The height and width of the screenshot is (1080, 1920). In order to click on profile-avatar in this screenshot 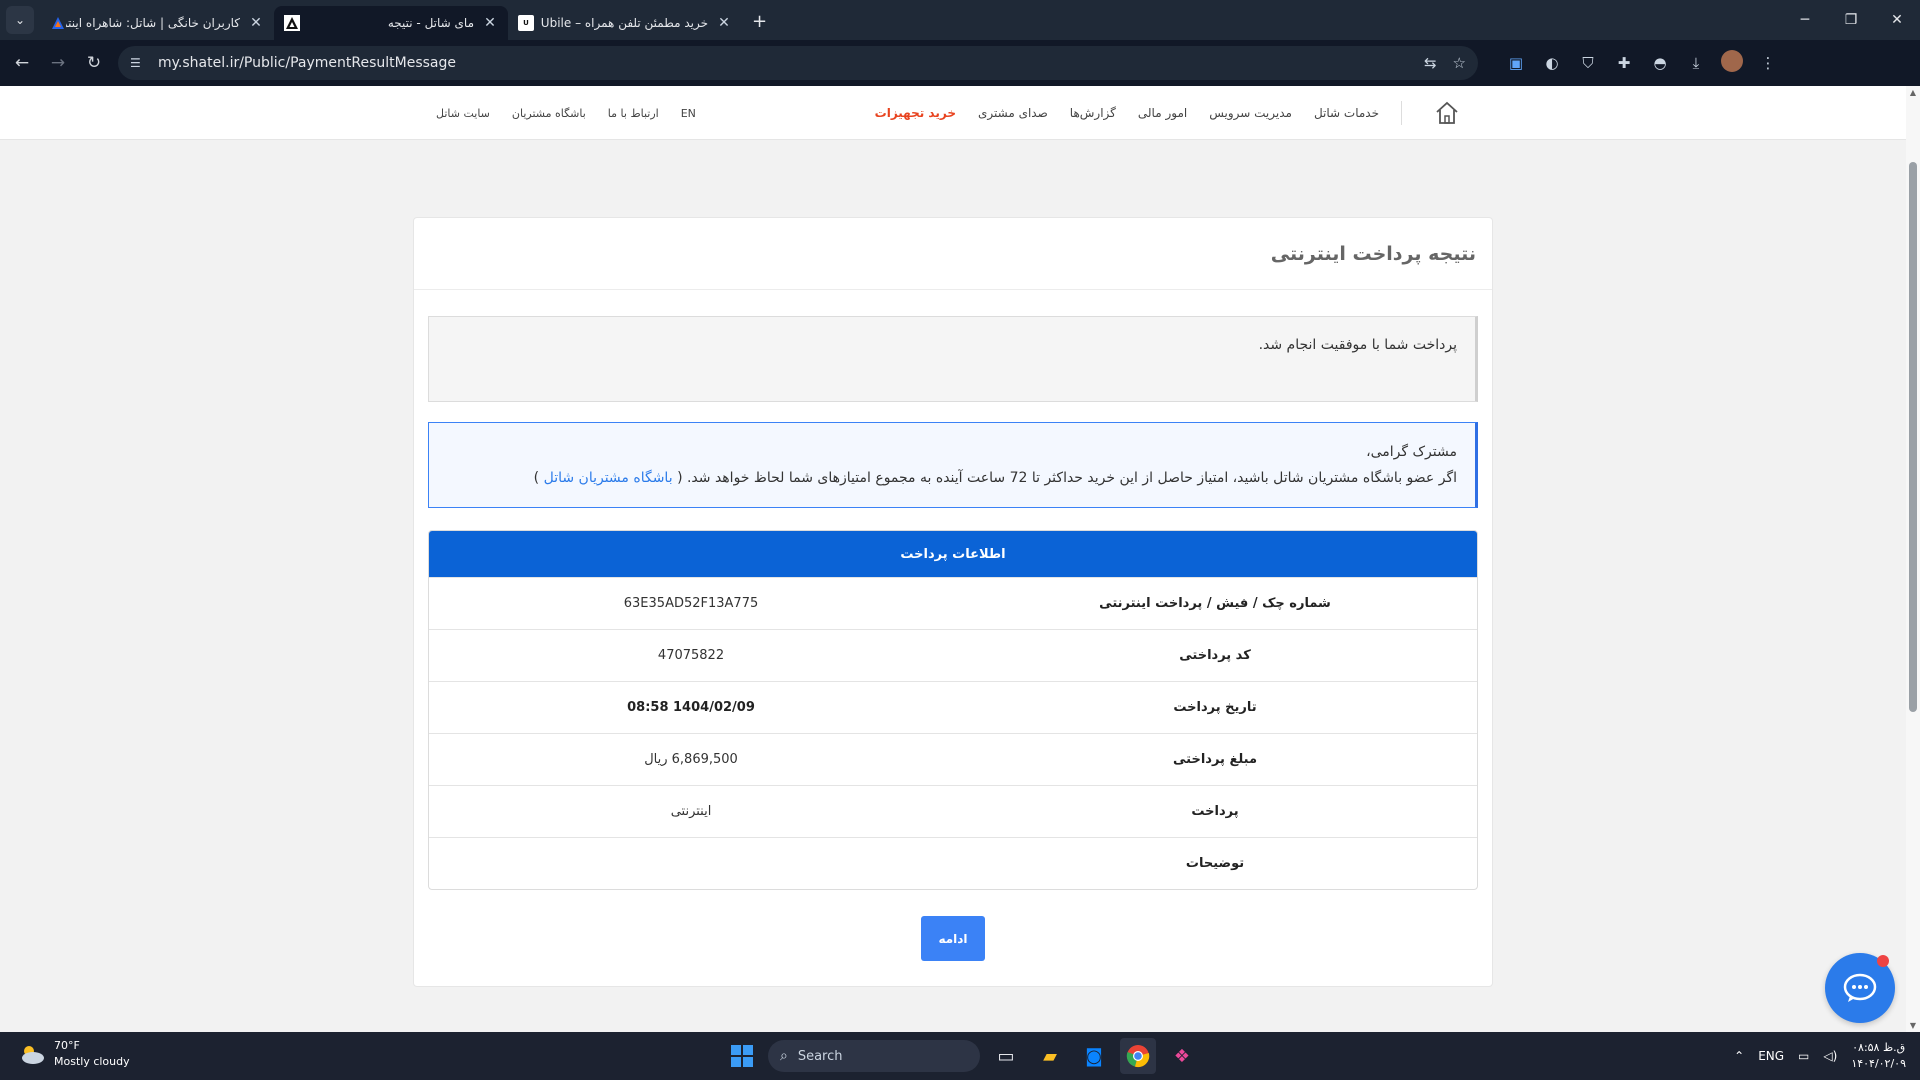, I will do `click(1732, 63)`.